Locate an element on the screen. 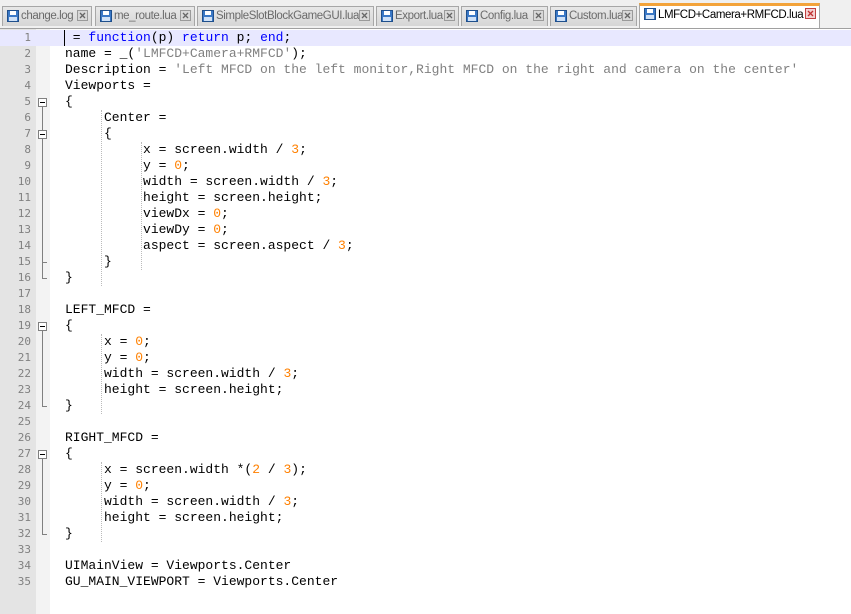 The height and width of the screenshot is (614, 851). code-line: 33 is located at coordinates (425, 550).